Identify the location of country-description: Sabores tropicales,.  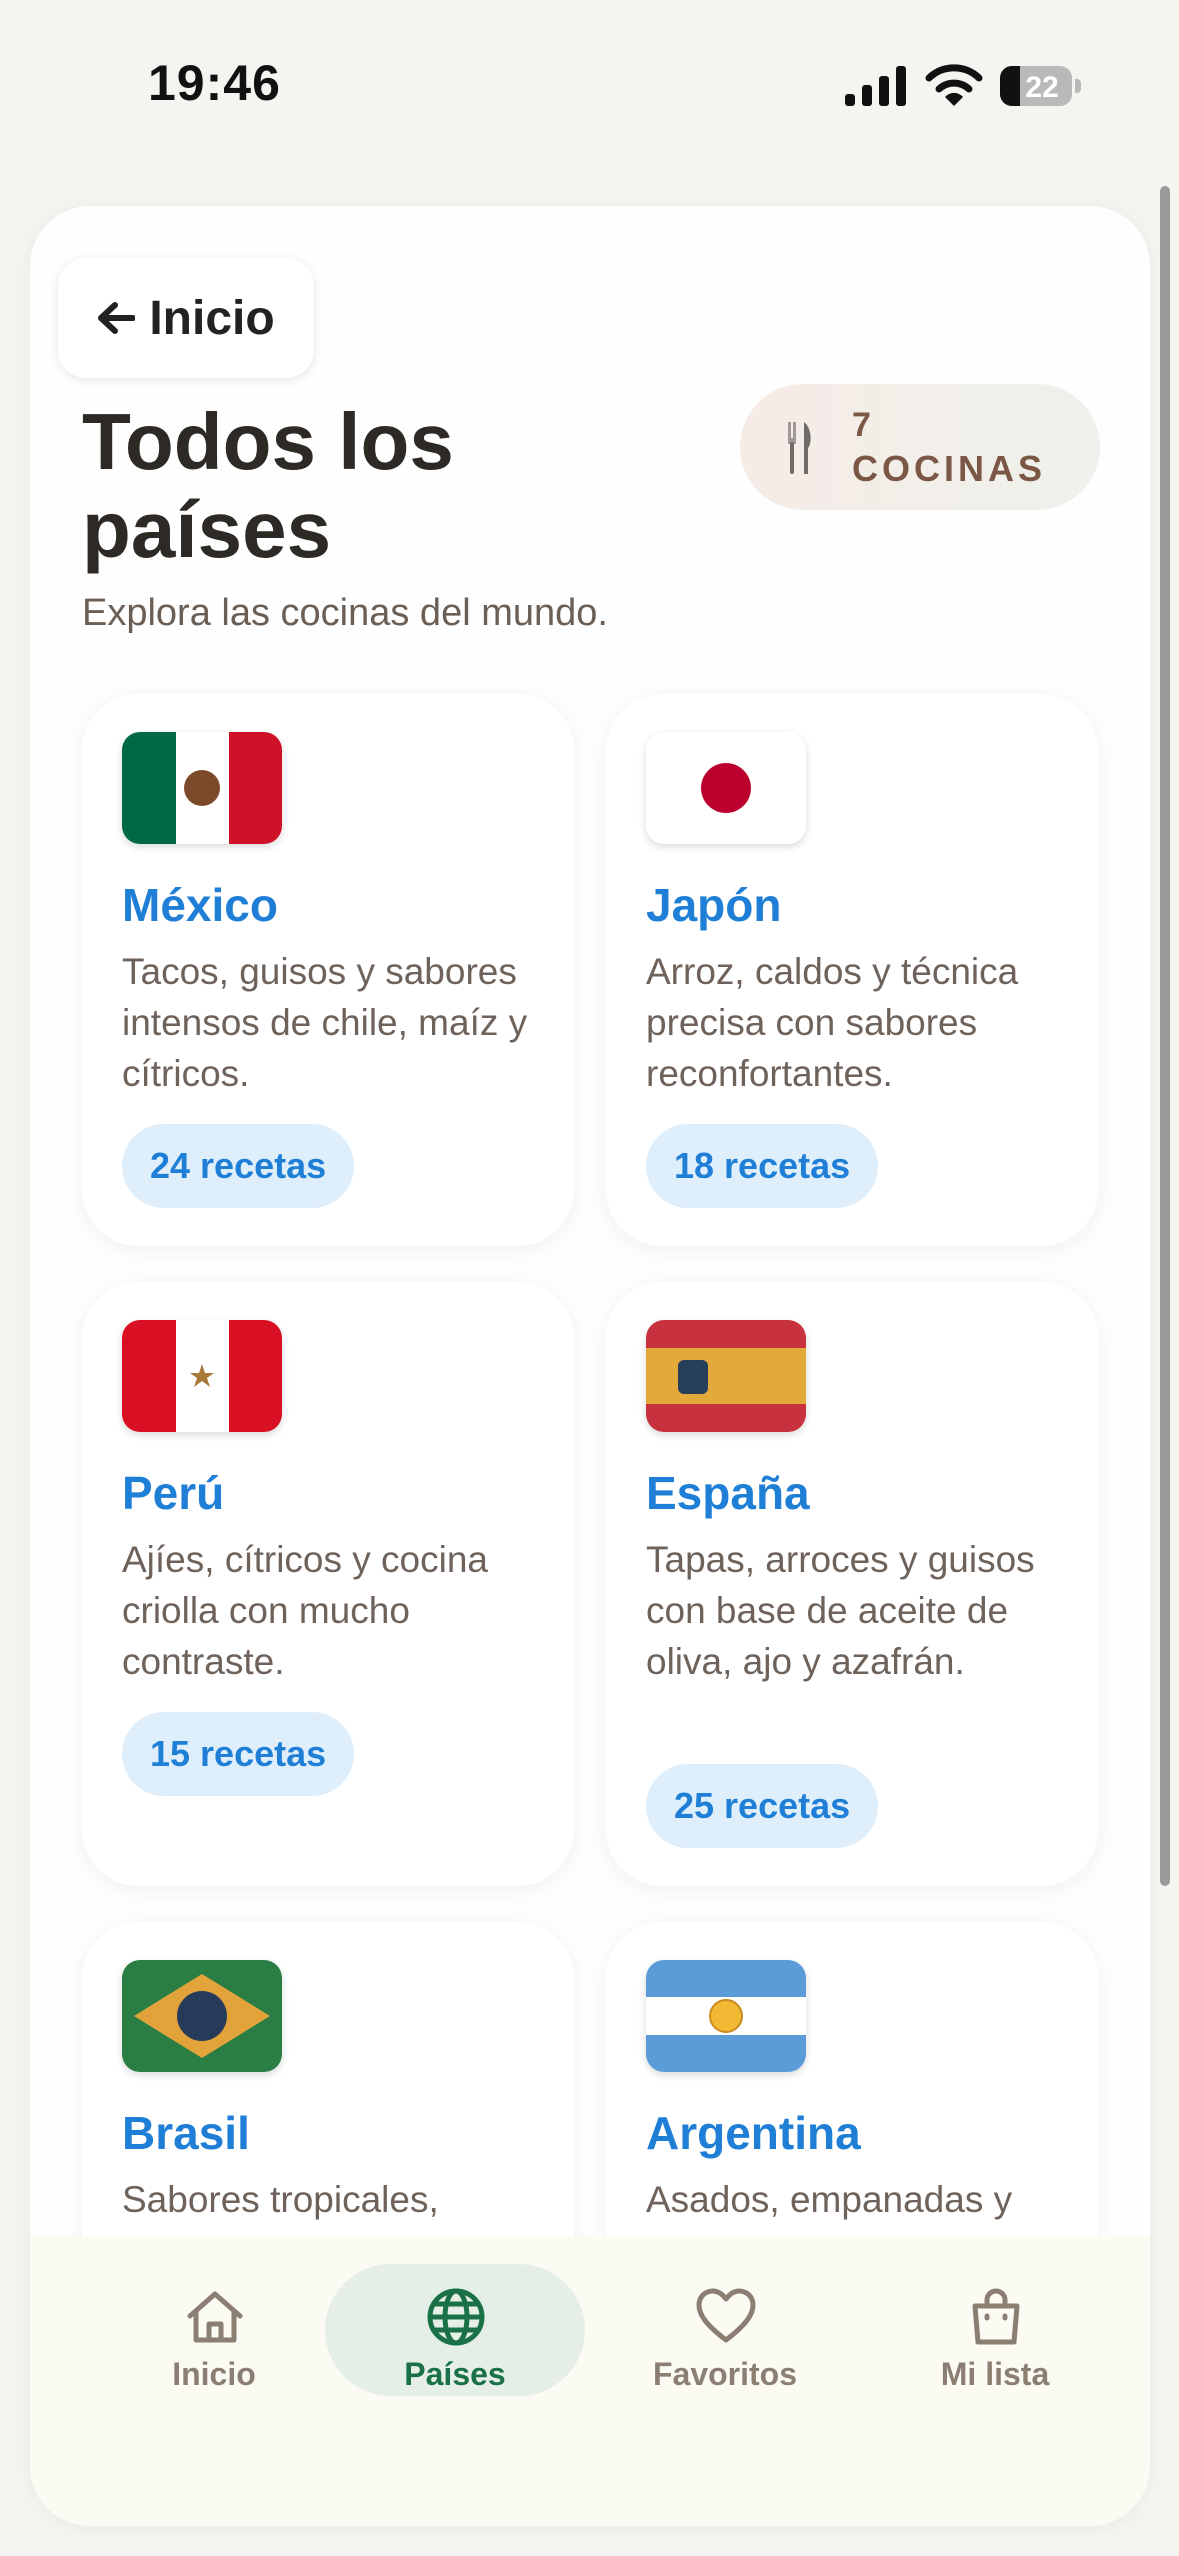
(280, 2199).